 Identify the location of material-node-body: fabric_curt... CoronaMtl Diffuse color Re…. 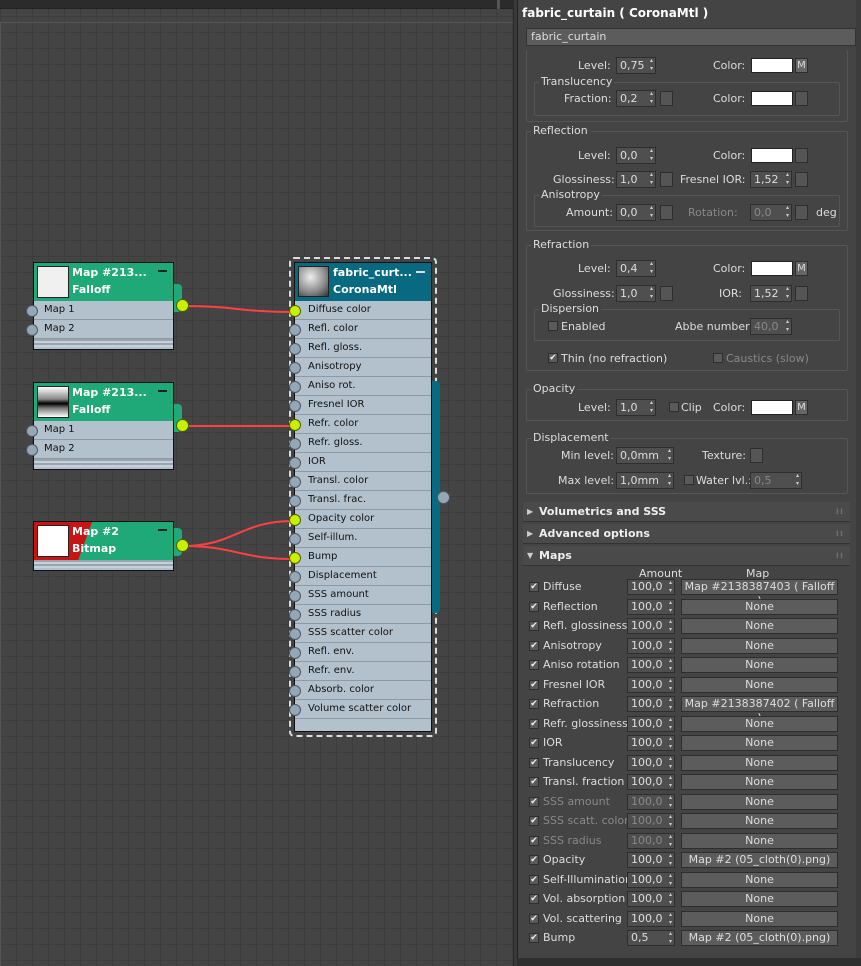
(360, 497).